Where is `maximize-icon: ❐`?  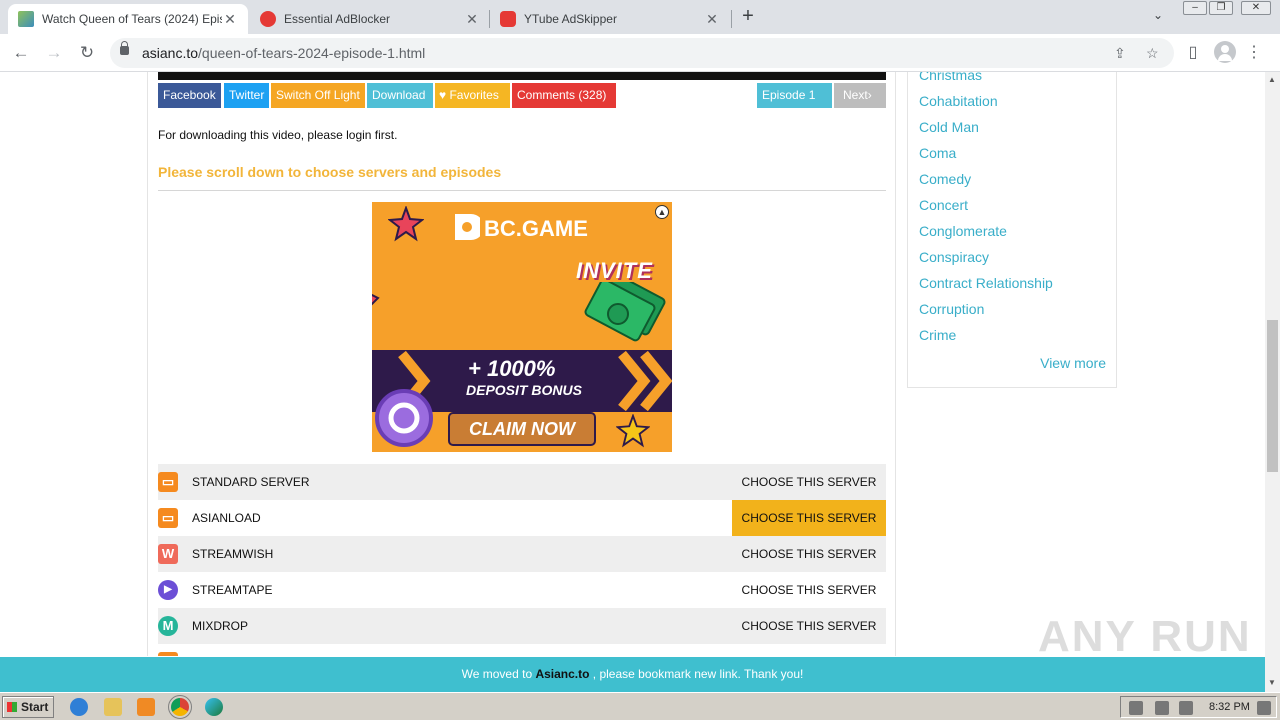
maximize-icon: ❐ is located at coordinates (1221, 8).